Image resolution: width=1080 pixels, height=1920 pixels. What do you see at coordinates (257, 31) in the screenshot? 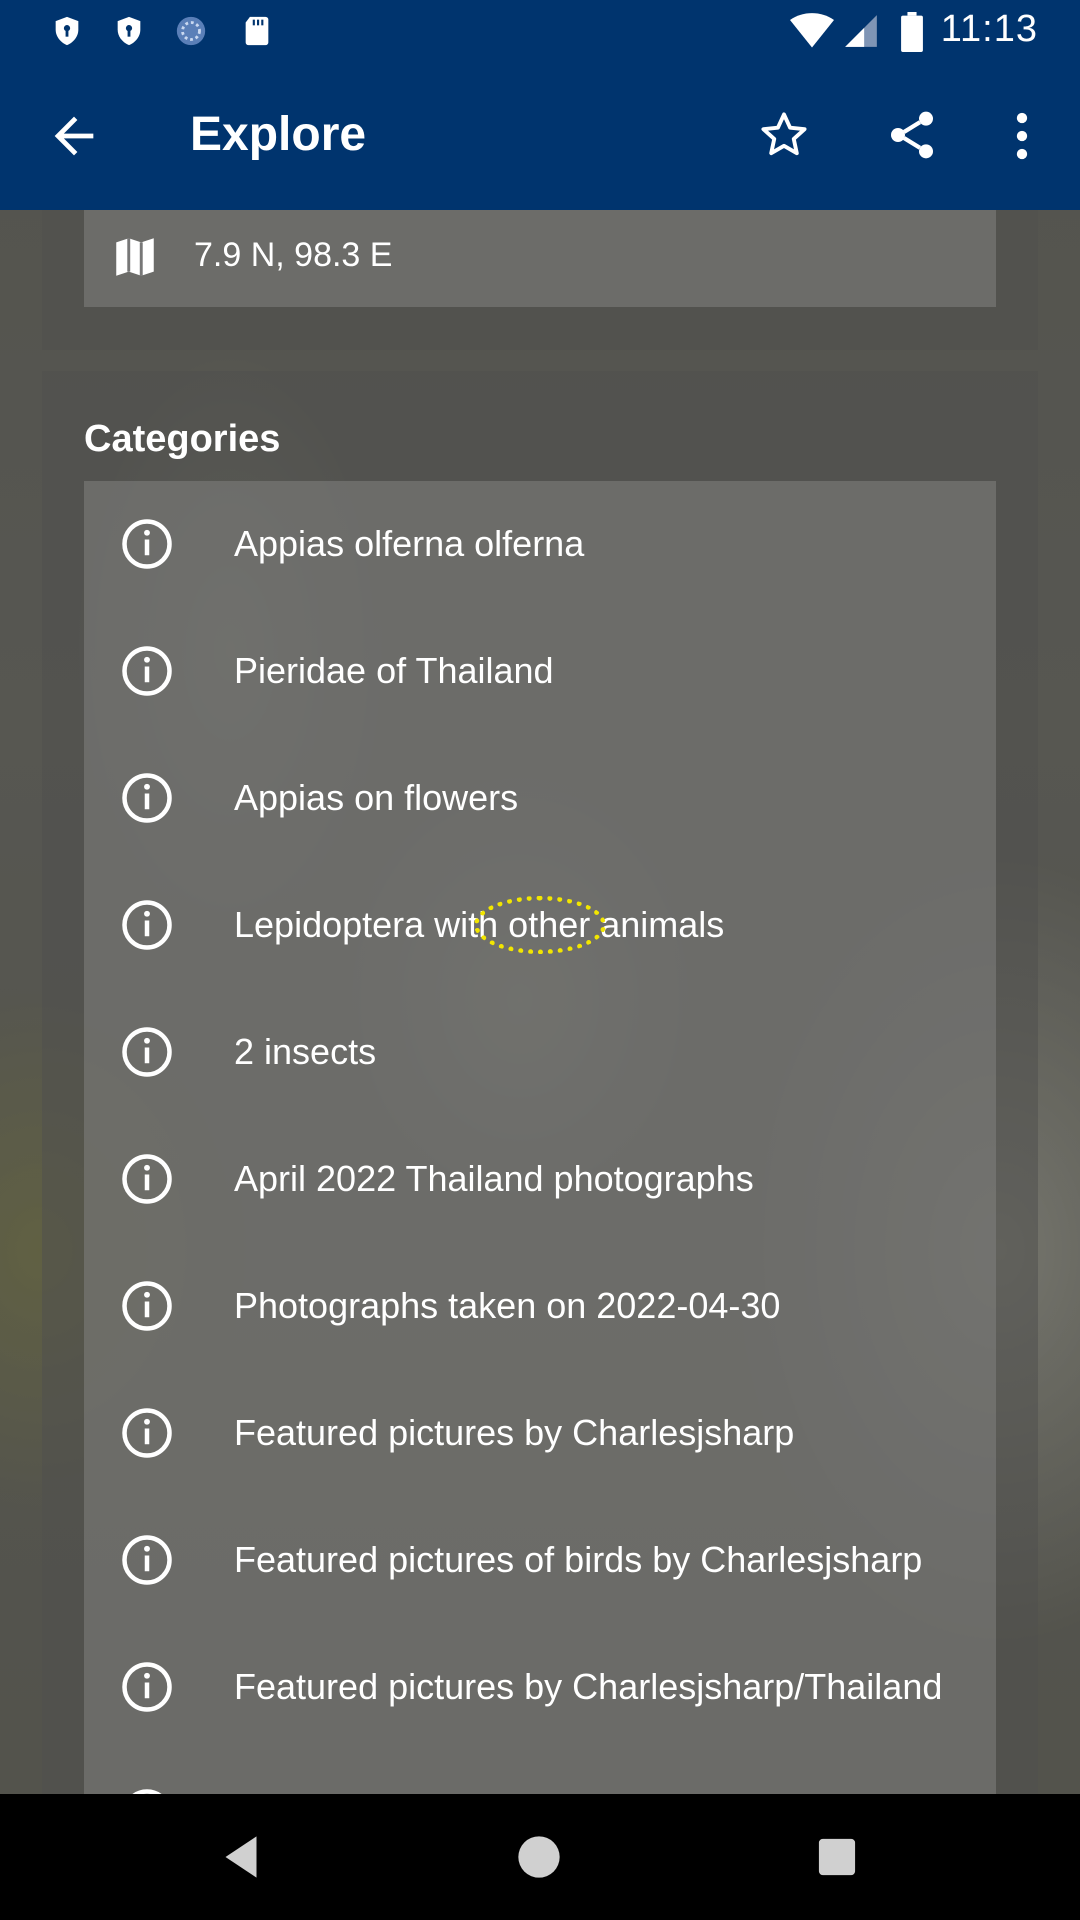
I see `sd-card-icon` at bounding box center [257, 31].